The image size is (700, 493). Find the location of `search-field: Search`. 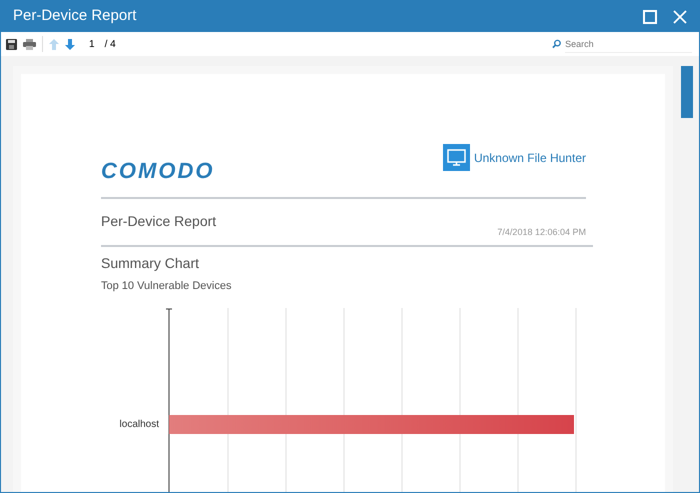

search-field: Search is located at coordinates (628, 44).